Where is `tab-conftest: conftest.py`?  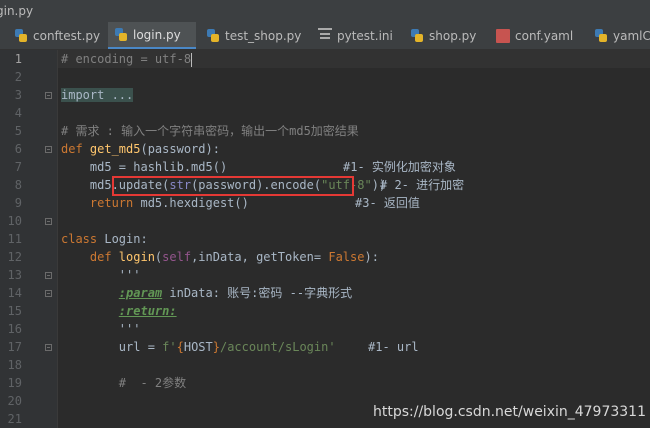 tab-conftest: conftest.py is located at coordinates (57, 35).